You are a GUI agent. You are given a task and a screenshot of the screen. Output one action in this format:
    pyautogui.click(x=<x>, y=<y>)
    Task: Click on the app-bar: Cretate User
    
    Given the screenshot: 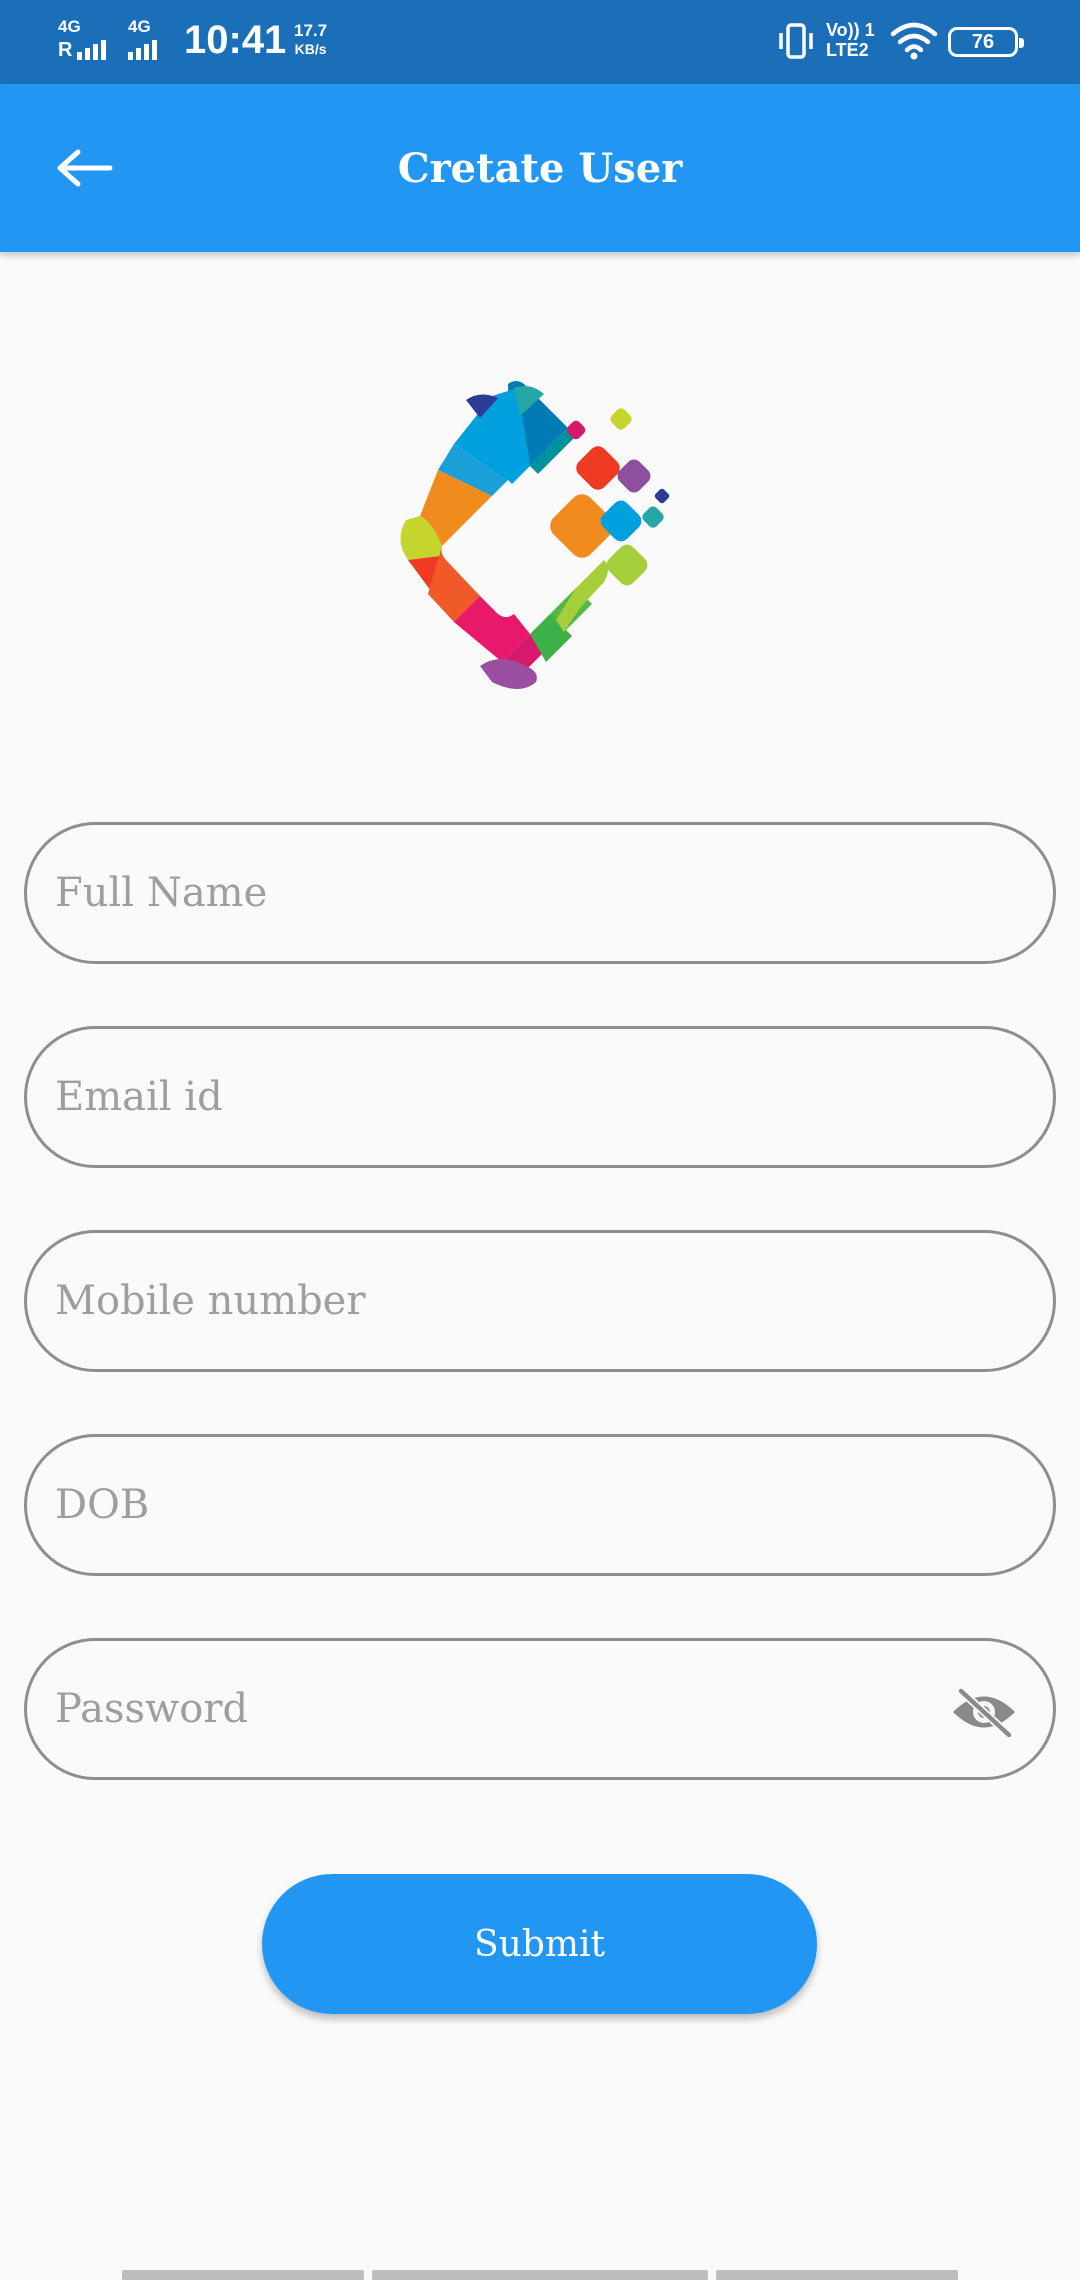 What is the action you would take?
    pyautogui.click(x=540, y=168)
    